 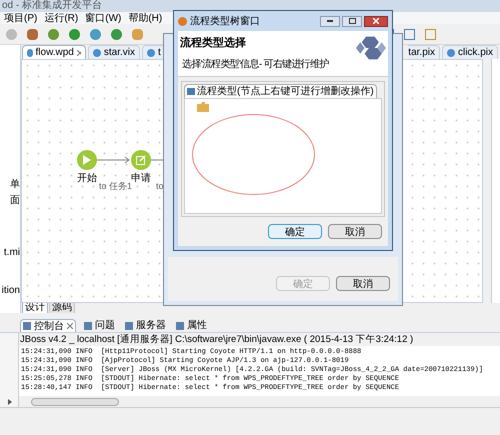 I want to click on panel-tab: 流程类型(节点上右键可进行增删改操作), so click(x=280, y=91).